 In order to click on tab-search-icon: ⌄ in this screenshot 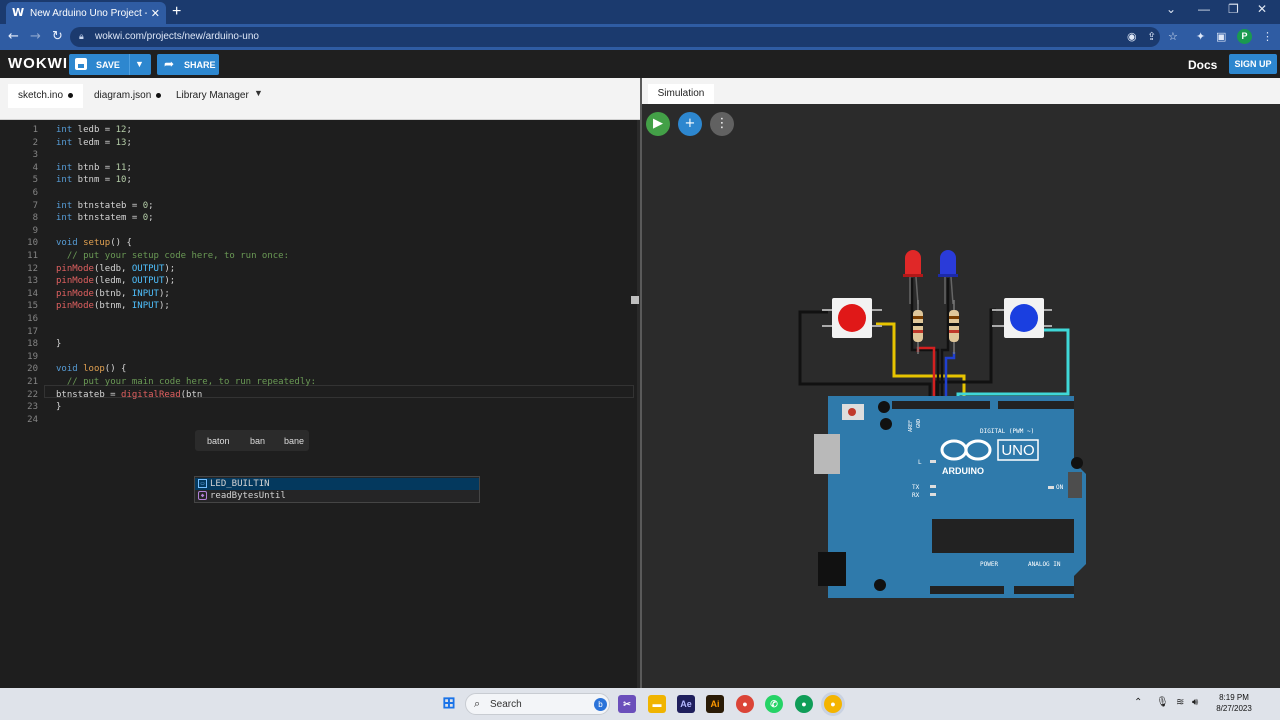, I will do `click(1171, 9)`.